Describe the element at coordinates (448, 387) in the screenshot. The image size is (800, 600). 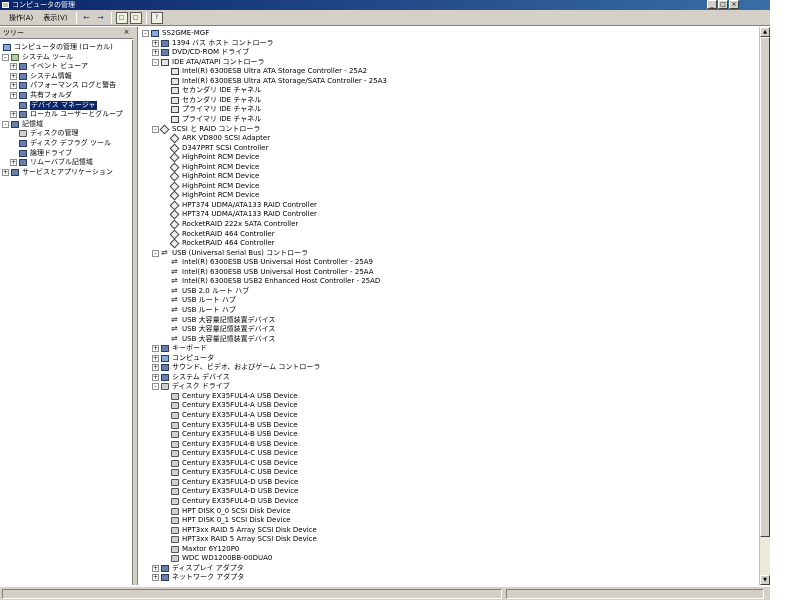
I see `device-item-row: - ディスク ドライブ` at that location.